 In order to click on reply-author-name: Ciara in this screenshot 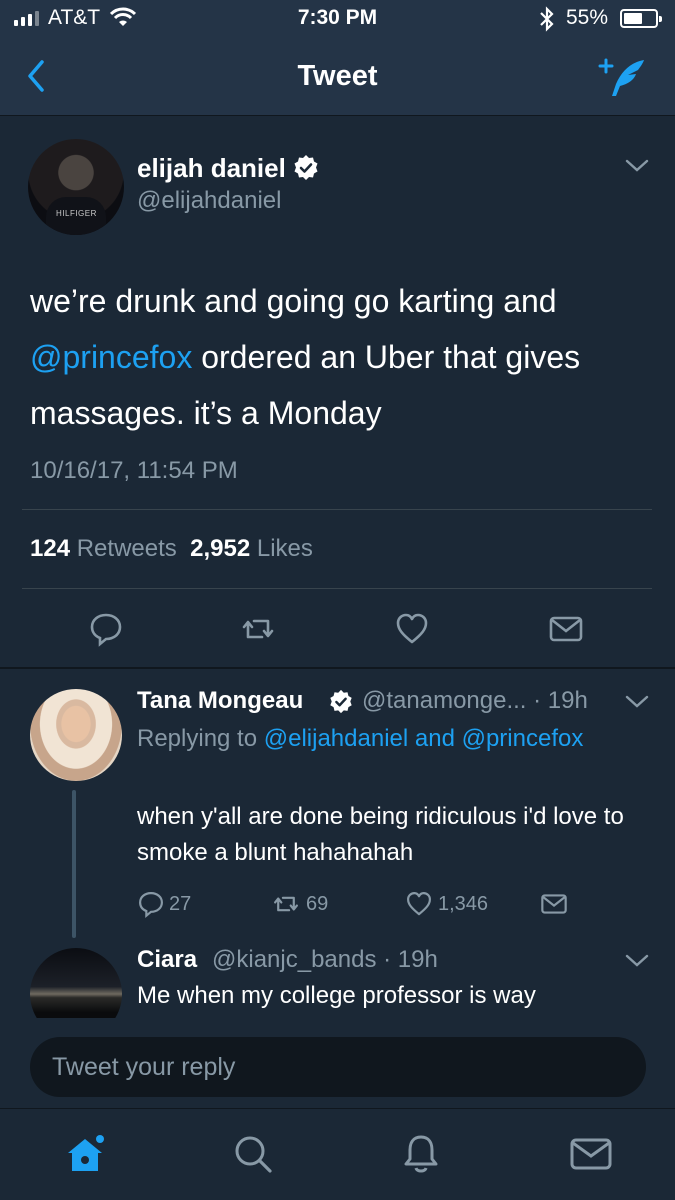, I will do `click(167, 960)`.